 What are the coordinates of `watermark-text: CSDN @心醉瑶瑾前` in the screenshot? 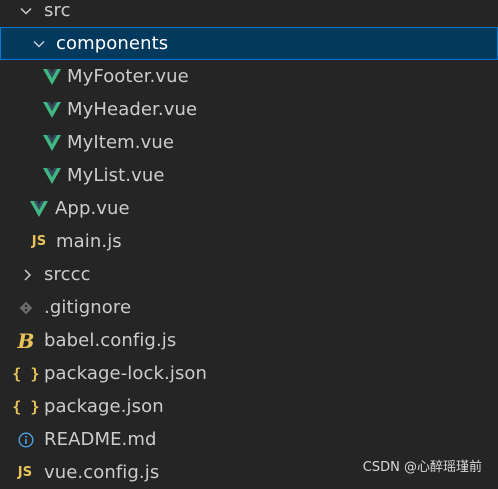 It's located at (422, 467).